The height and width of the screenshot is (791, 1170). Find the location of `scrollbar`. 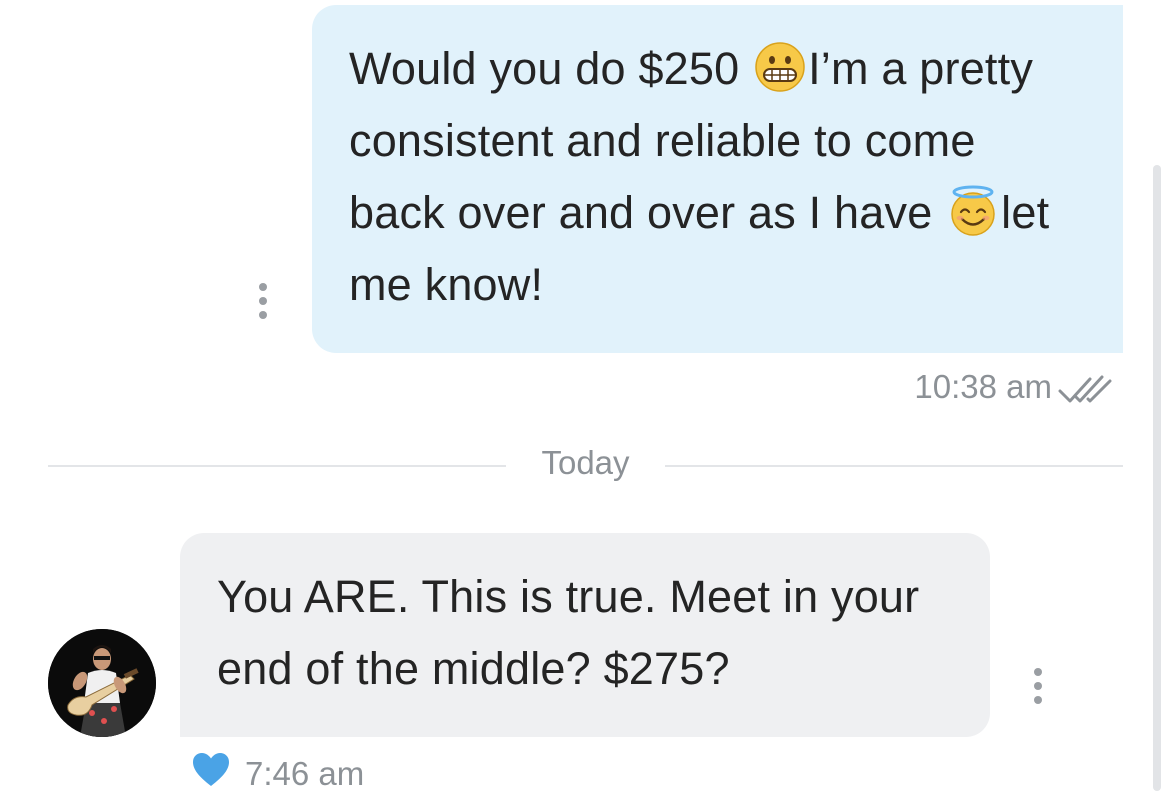

scrollbar is located at coordinates (1157, 478).